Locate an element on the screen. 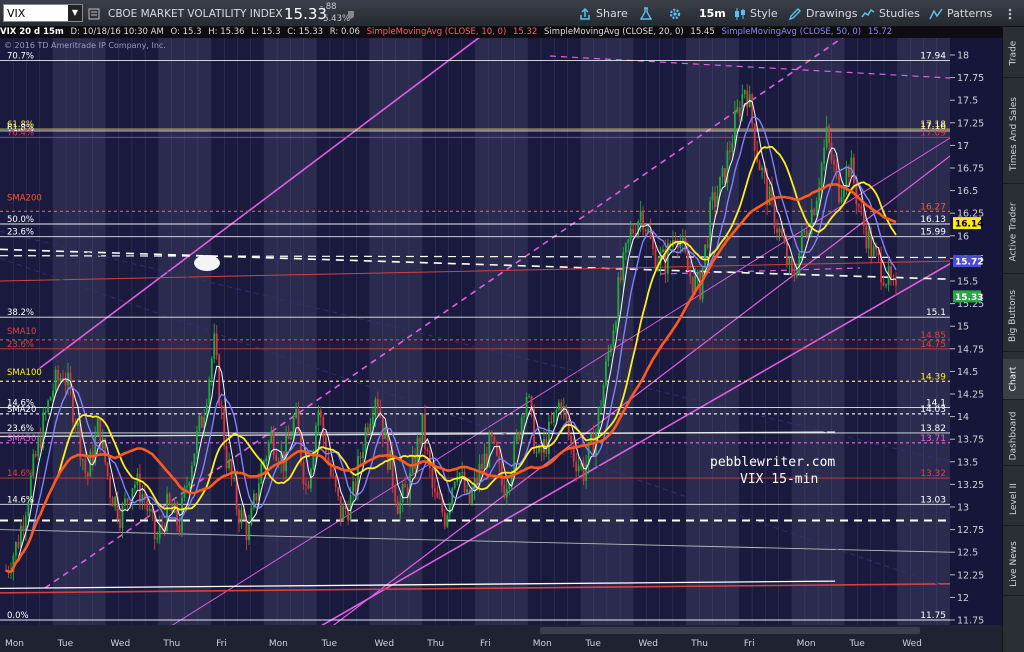  sidebar-tab-label: Live News is located at coordinates (1013, 564).